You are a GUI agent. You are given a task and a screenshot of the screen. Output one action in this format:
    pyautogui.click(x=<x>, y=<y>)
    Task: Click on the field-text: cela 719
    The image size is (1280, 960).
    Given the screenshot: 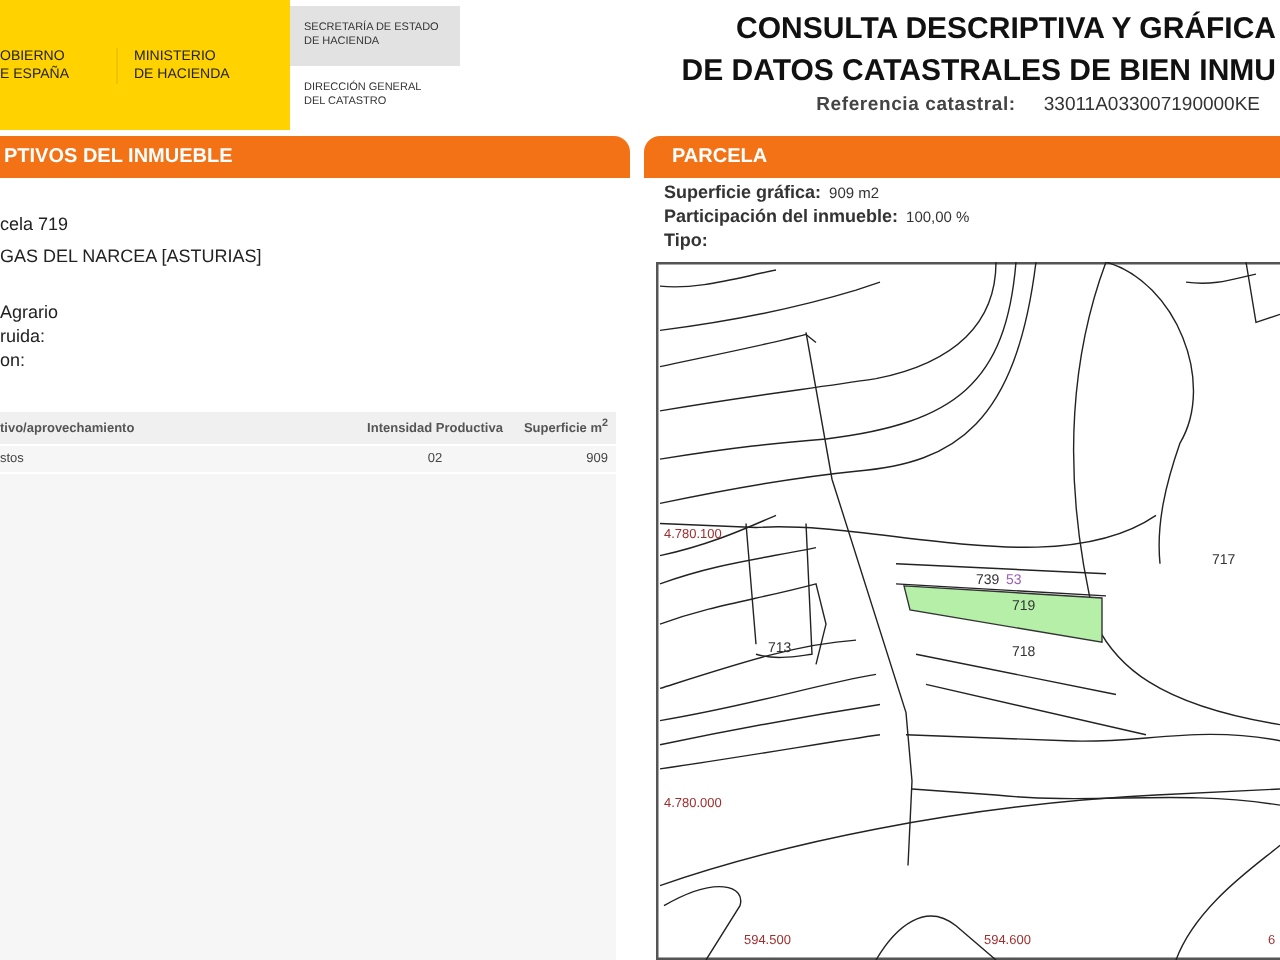 What is the action you would take?
    pyautogui.click(x=35, y=224)
    